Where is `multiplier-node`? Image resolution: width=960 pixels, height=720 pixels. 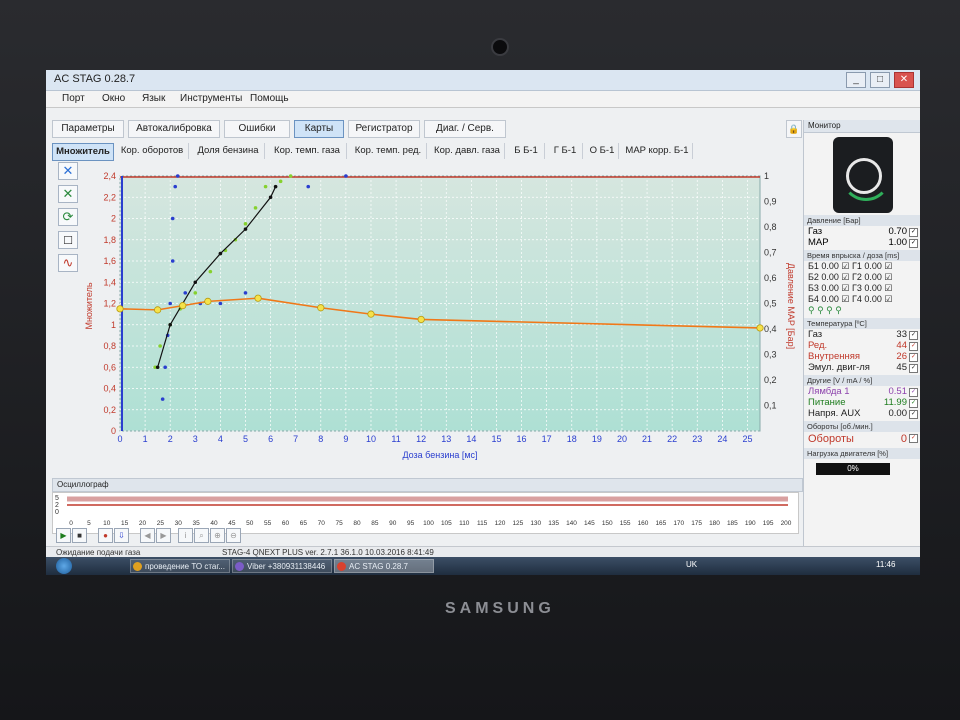
multiplier-node is located at coordinates (760, 328).